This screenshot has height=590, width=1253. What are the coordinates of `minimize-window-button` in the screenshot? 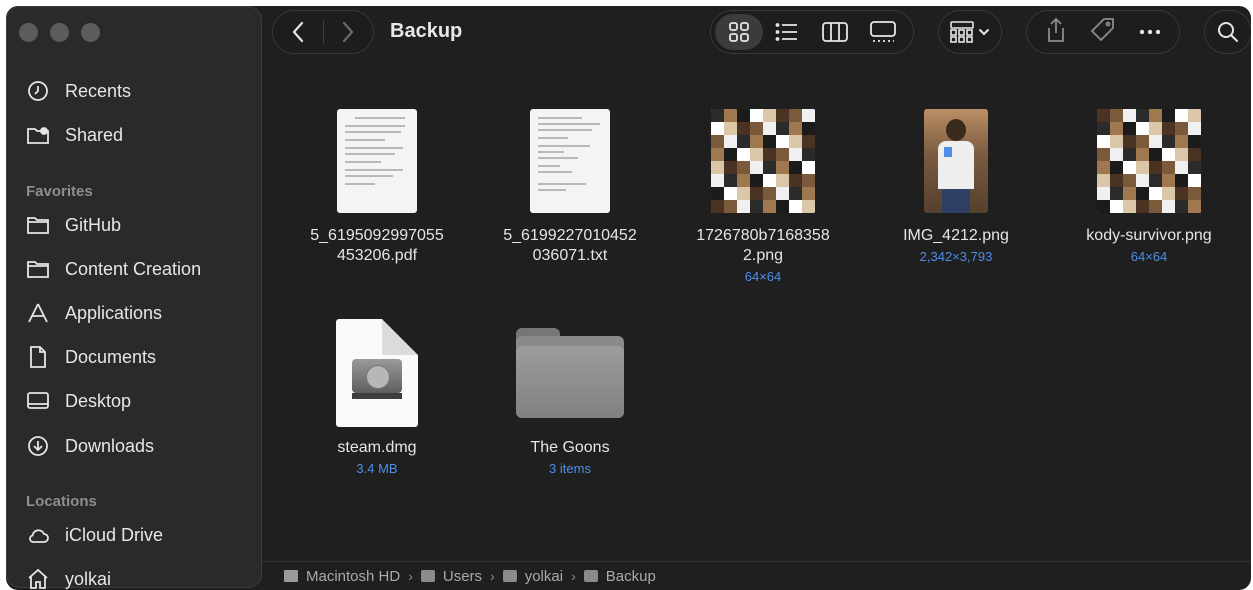 It's located at (59, 32).